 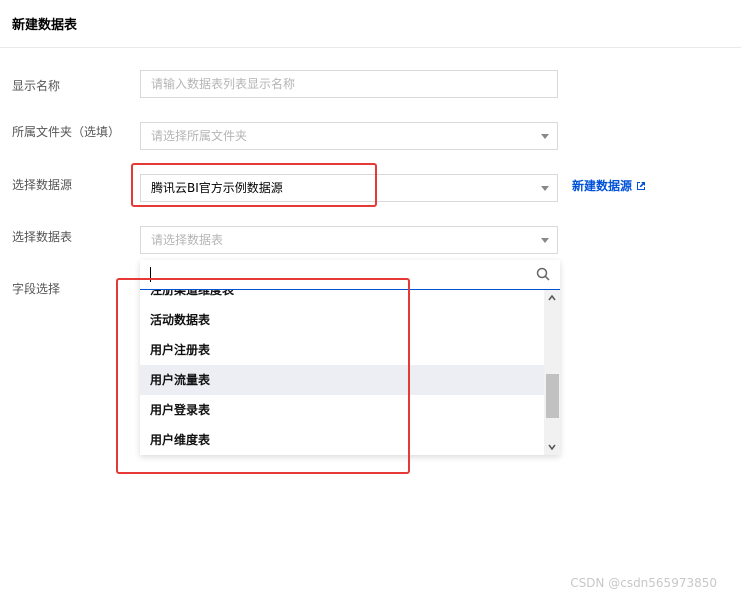 What do you see at coordinates (552, 298) in the screenshot?
I see `chevron-up-icon` at bounding box center [552, 298].